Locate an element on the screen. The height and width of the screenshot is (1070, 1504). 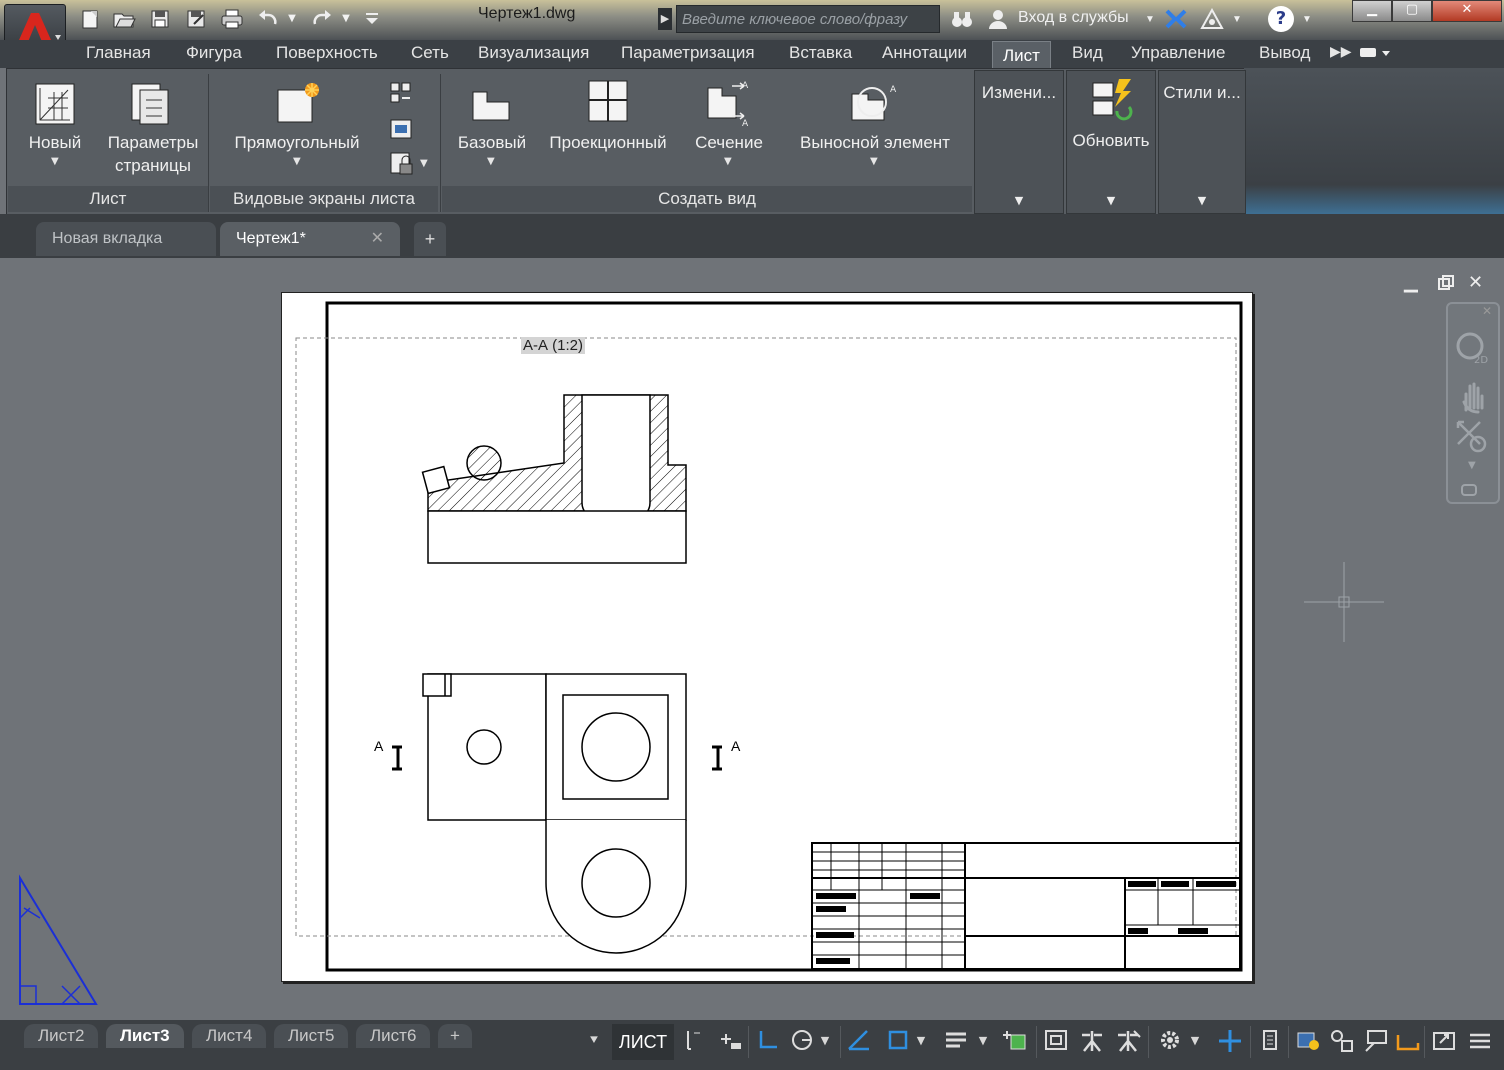
selection-cycling-icon is located at coordinates (1056, 1041).